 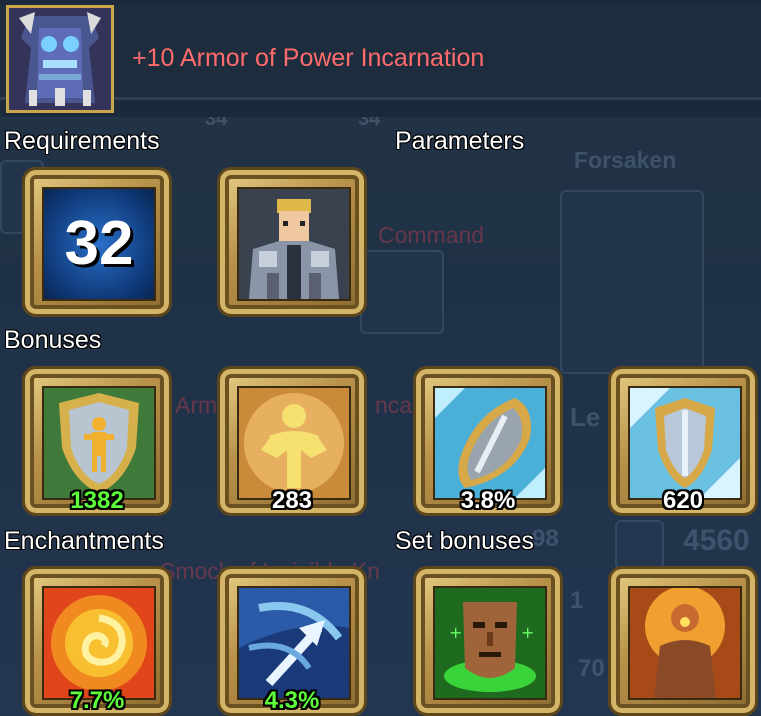 What do you see at coordinates (545, 538) in the screenshot?
I see `background-text: 98` at bounding box center [545, 538].